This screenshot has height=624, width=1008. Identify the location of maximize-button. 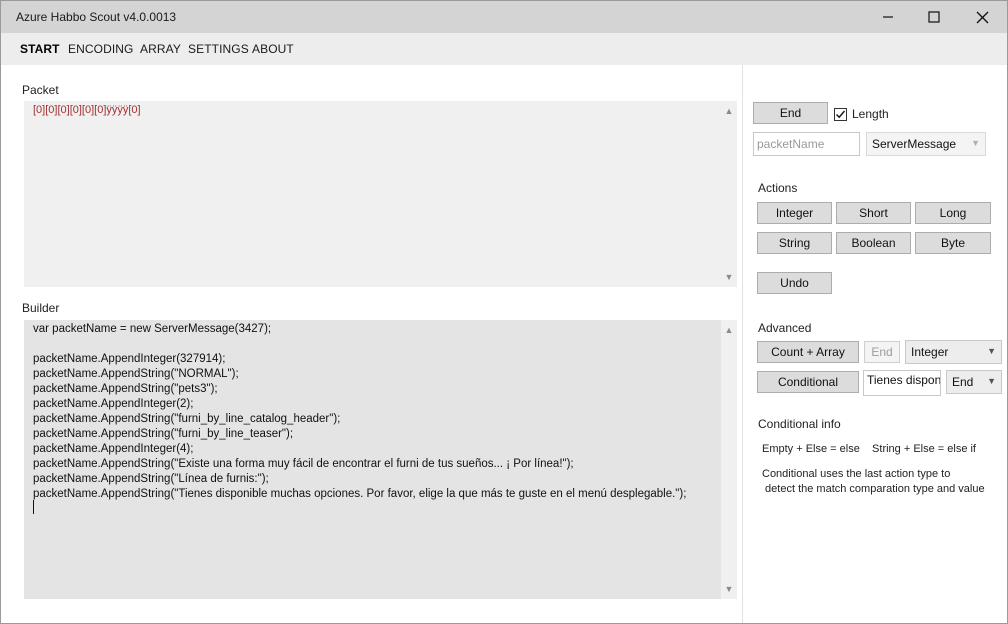
(934, 17).